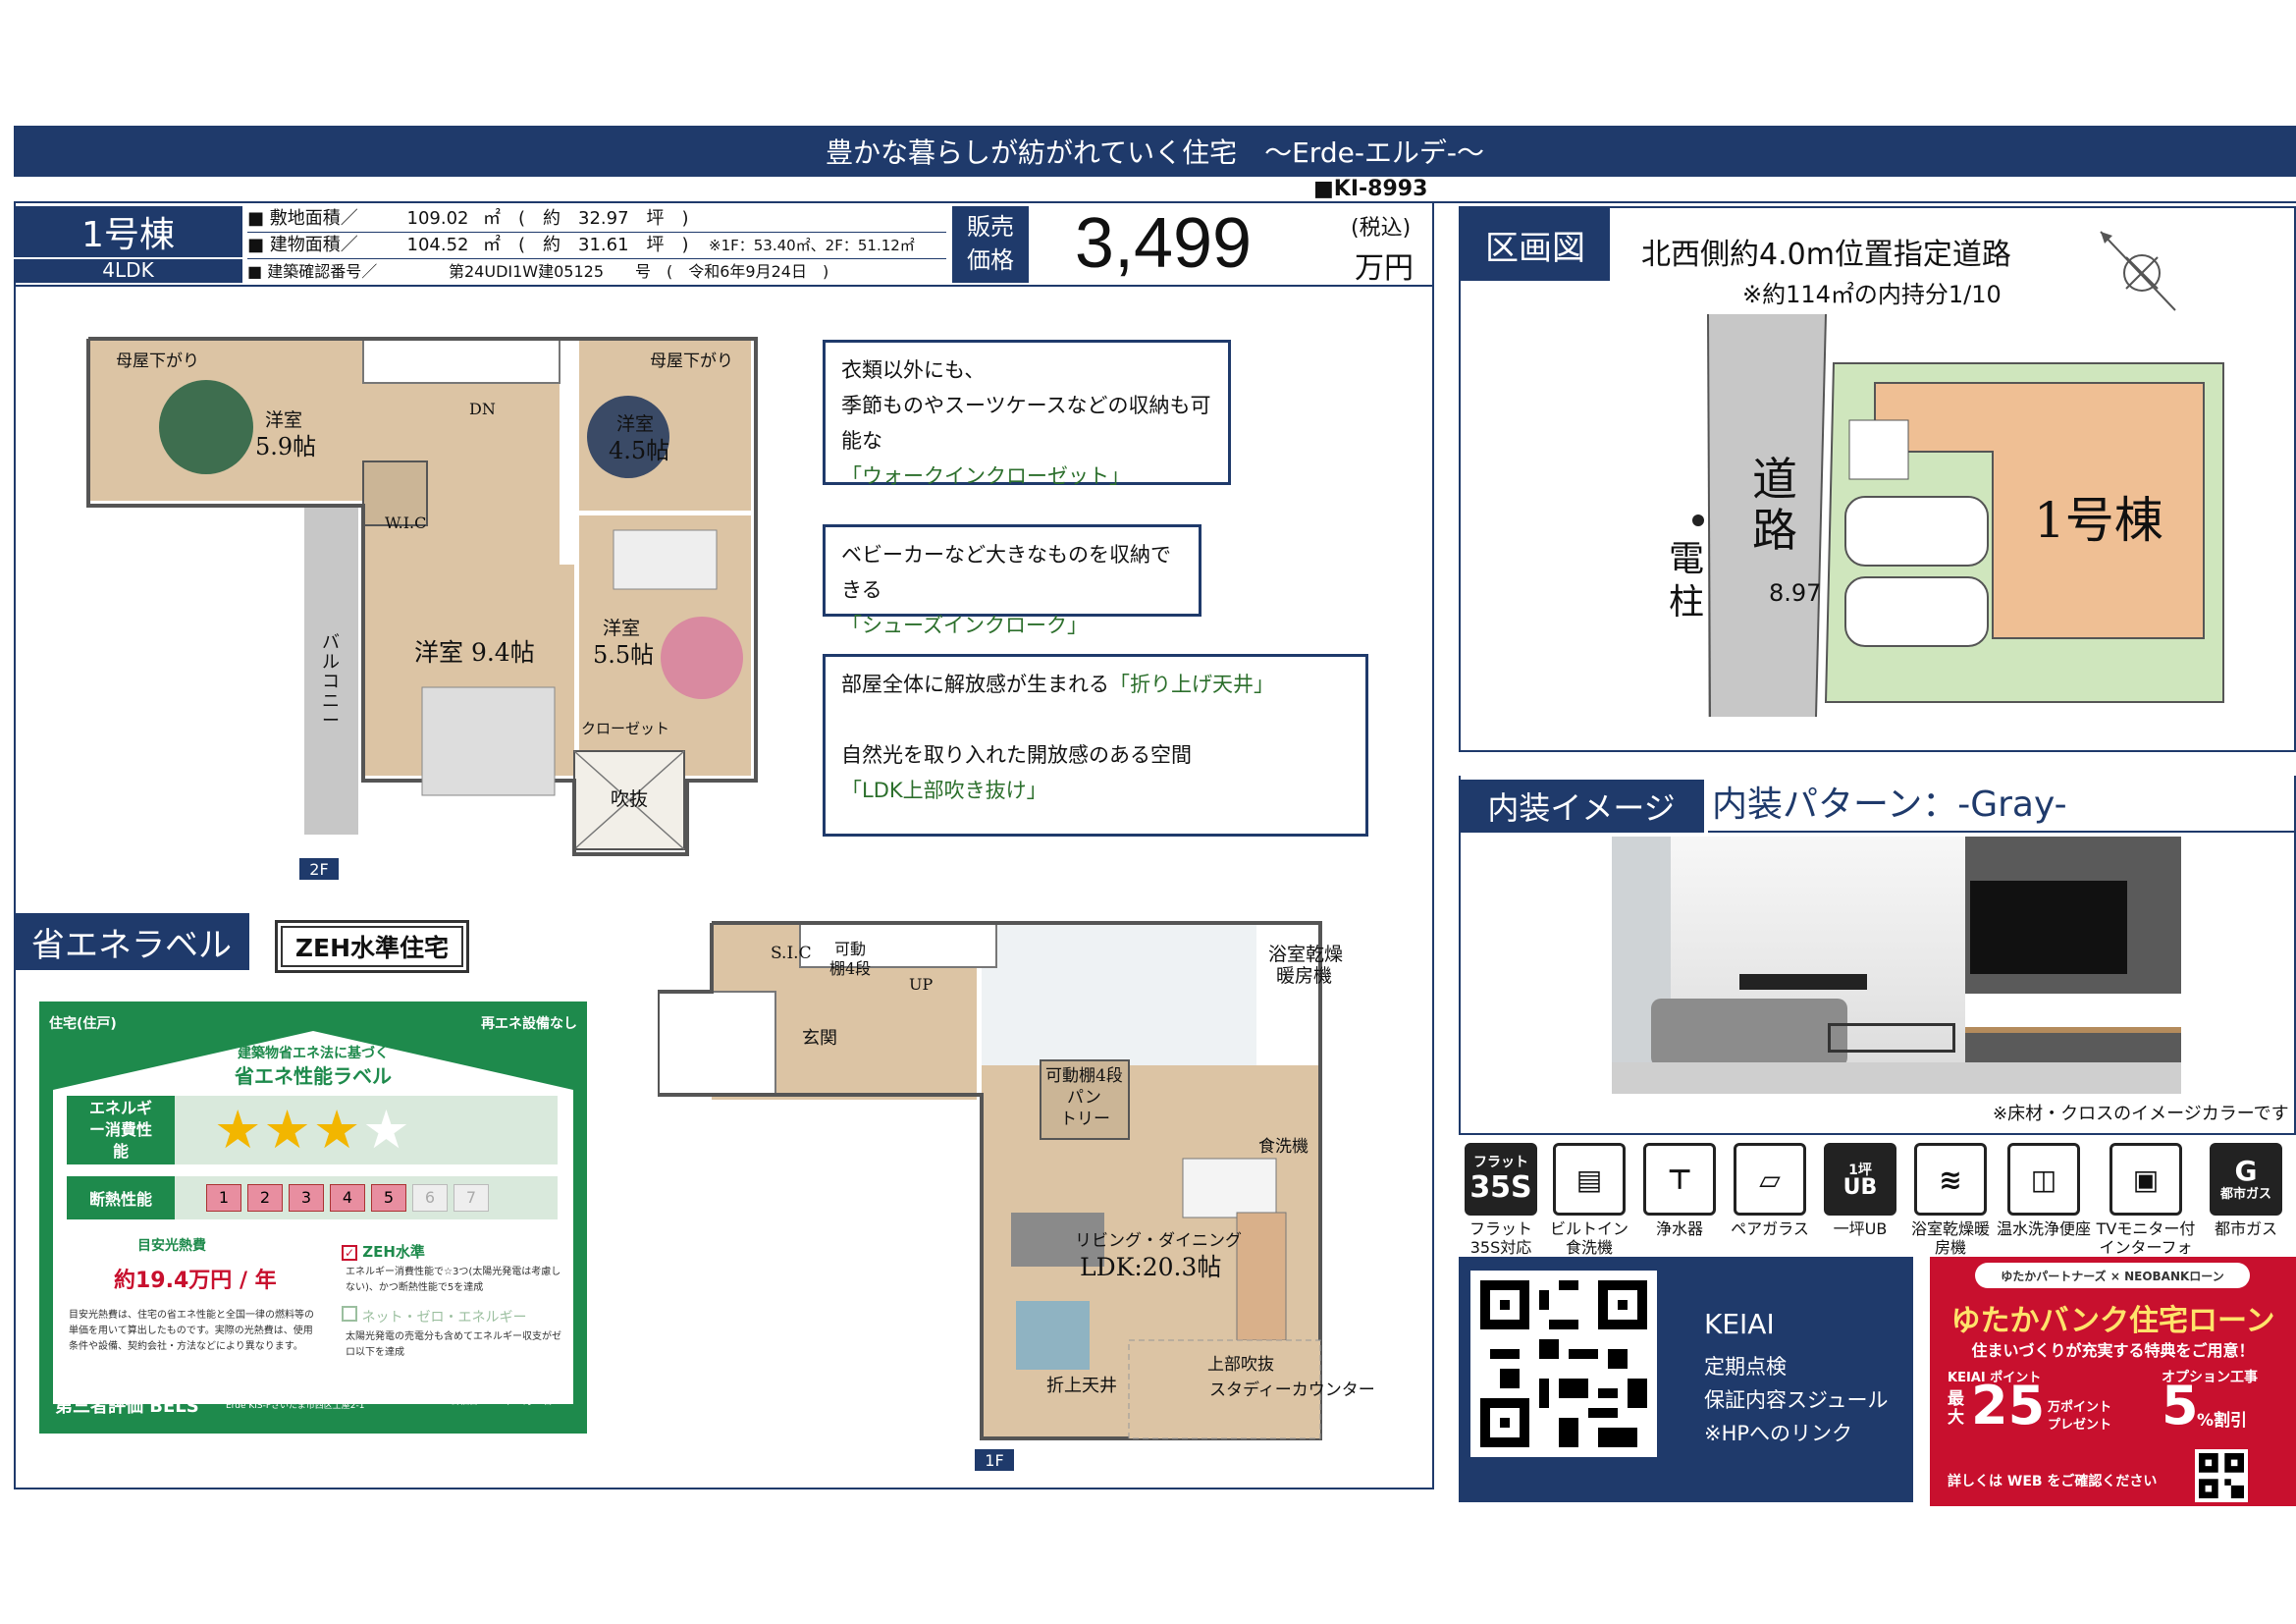  What do you see at coordinates (313, 1076) in the screenshot?
I see `card-heading: 省エネ性能ラベル` at bounding box center [313, 1076].